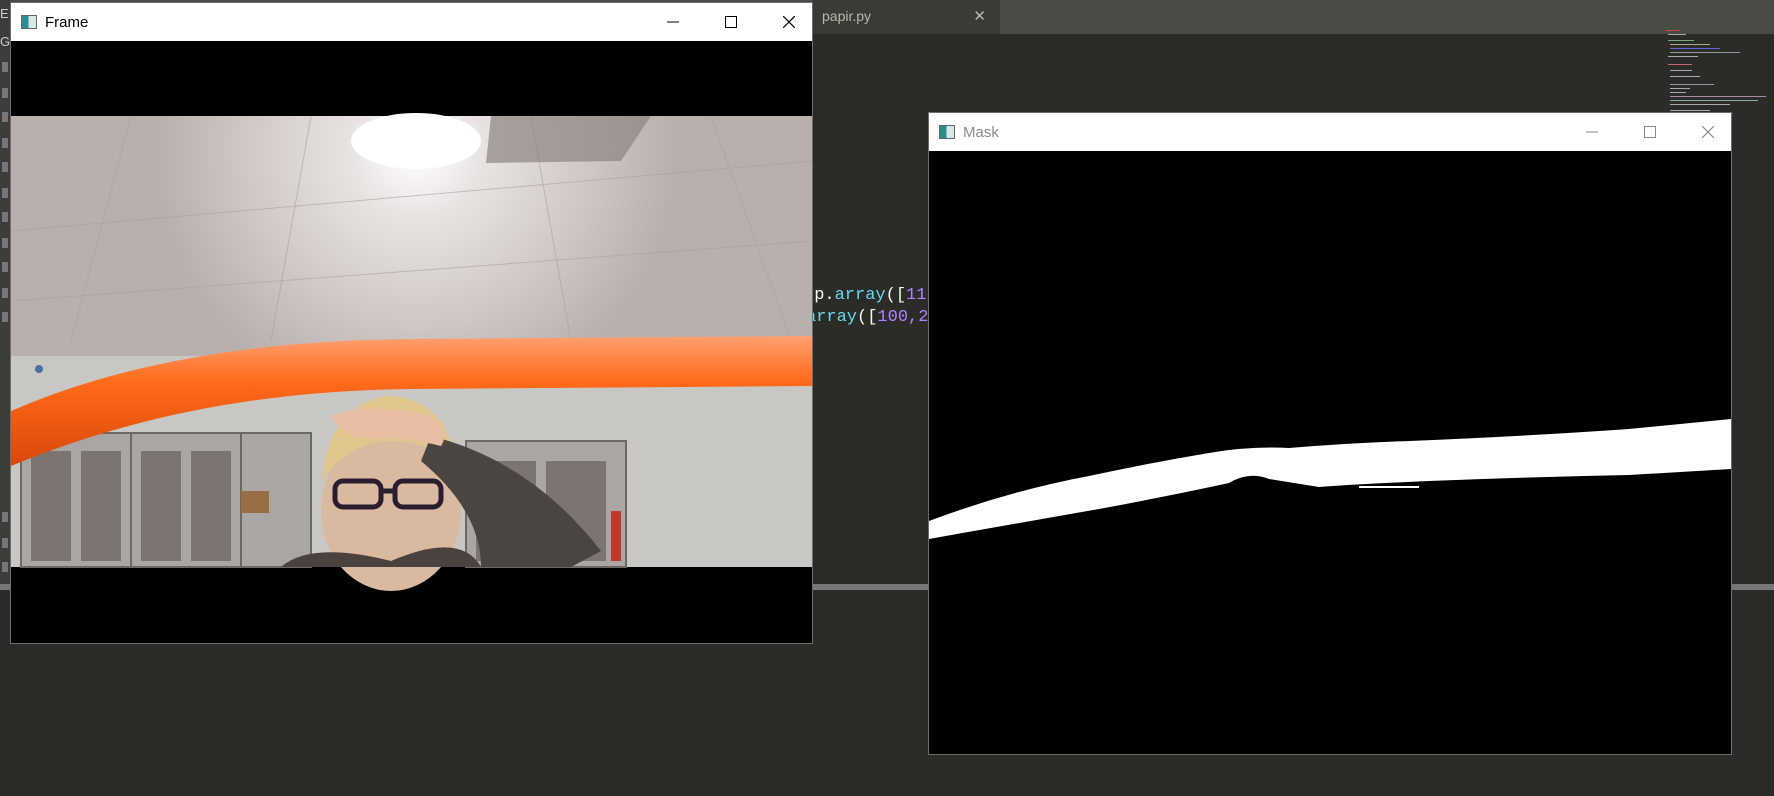 This screenshot has width=1774, height=796. What do you see at coordinates (4, 13) in the screenshot?
I see `editor-edge-text: E` at bounding box center [4, 13].